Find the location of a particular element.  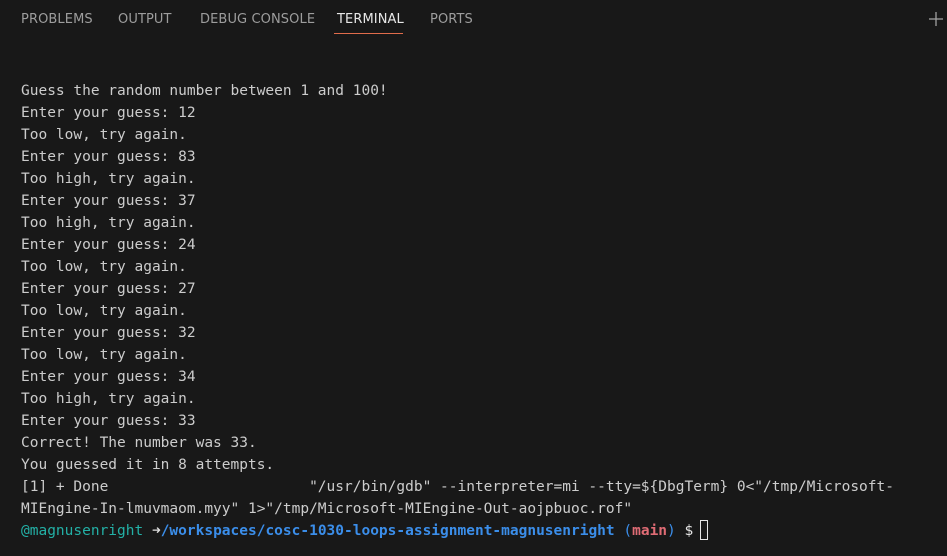

prompt-paren-open: ( is located at coordinates (628, 531).